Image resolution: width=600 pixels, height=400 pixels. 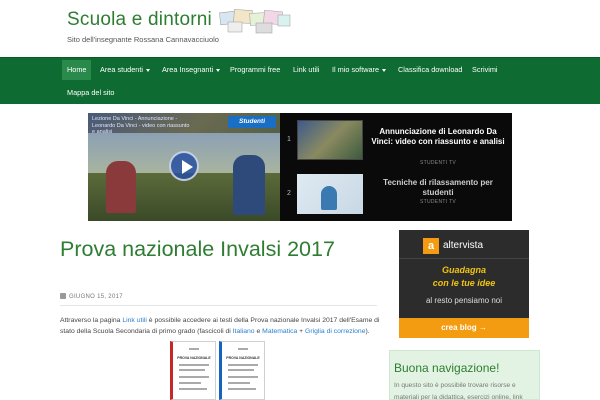 What do you see at coordinates (464, 258) in the screenshot?
I see `ad-divider` at bounding box center [464, 258].